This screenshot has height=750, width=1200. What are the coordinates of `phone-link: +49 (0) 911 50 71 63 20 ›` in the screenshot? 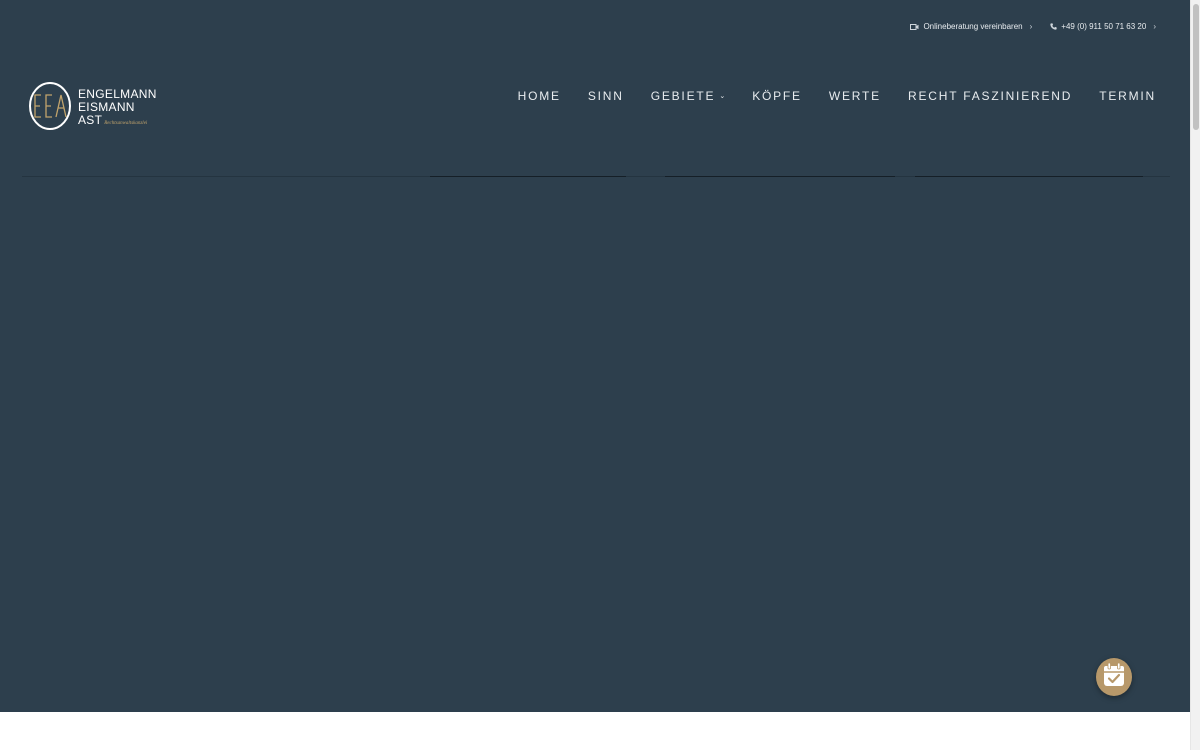 It's located at (1103, 26).